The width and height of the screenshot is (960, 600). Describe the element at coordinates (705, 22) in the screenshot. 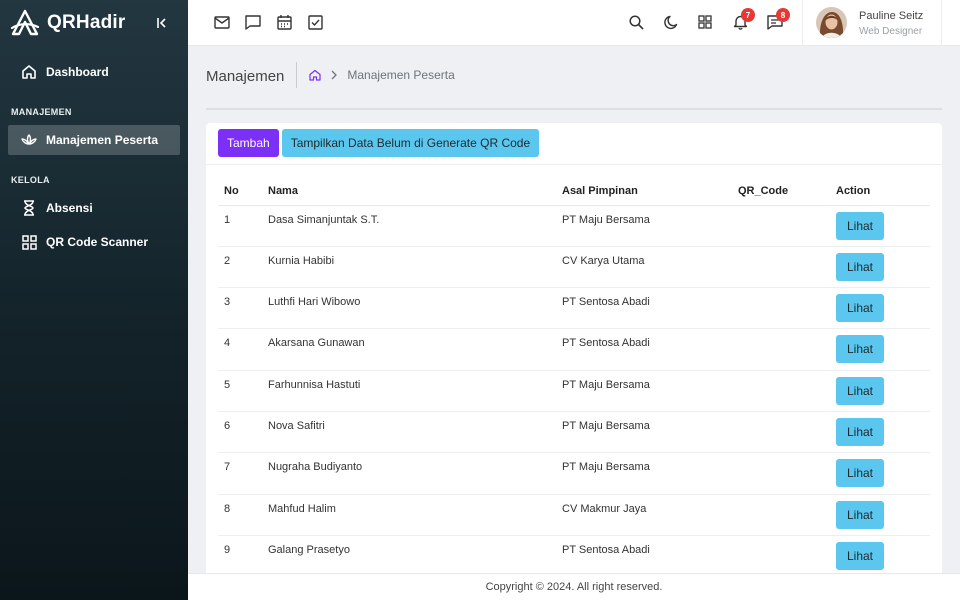

I see `apps-icon` at that location.